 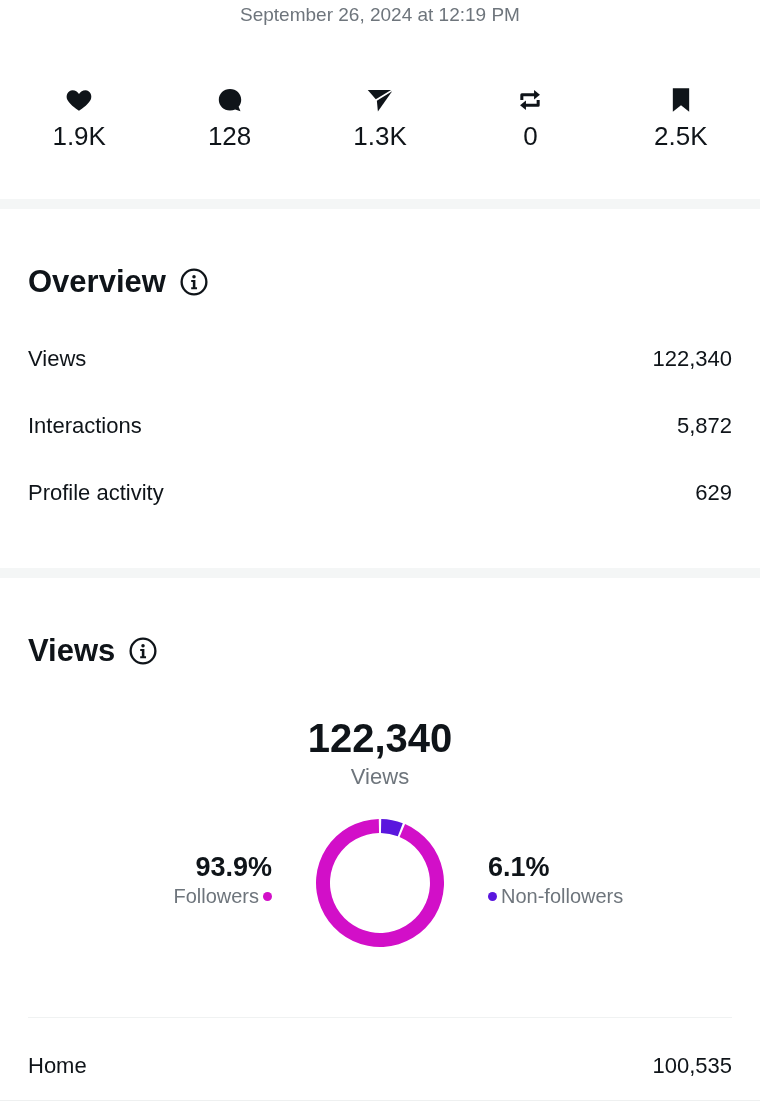 What do you see at coordinates (692, 1066) in the screenshot?
I see `source-value: 100,535` at bounding box center [692, 1066].